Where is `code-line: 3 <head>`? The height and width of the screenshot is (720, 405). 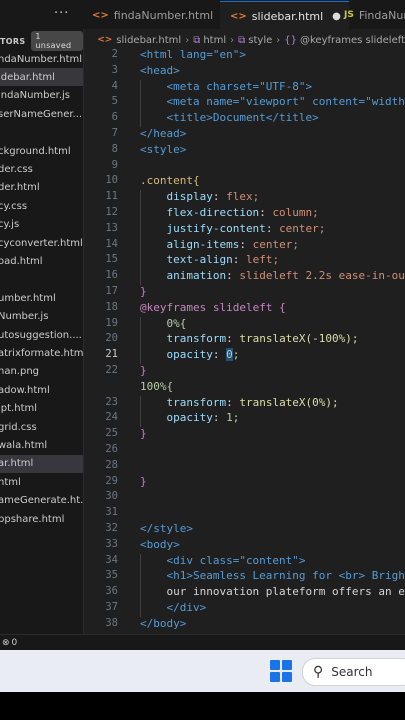 code-line: 3 <head> is located at coordinates (244, 72).